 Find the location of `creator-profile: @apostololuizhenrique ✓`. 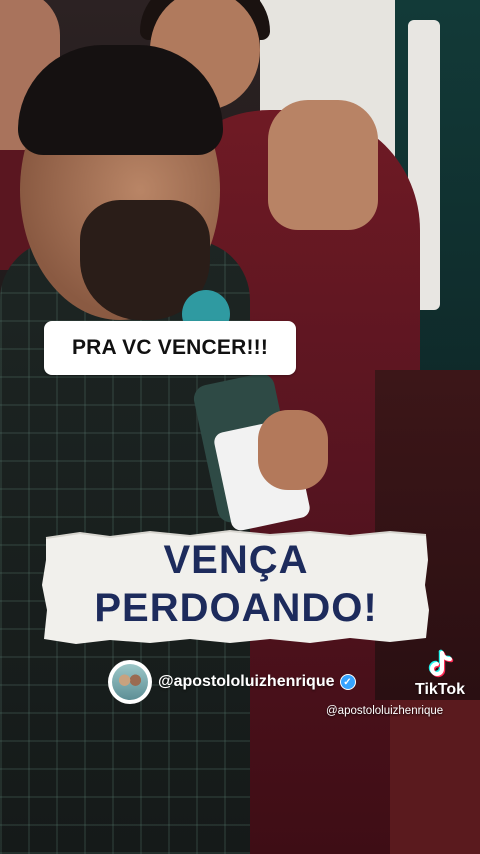

creator-profile: @apostololuizhenrique ✓ is located at coordinates (232, 682).